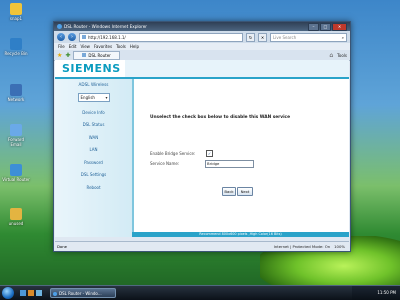 The image size is (400, 300). Describe the element at coordinates (229, 164) in the screenshot. I see `service-name-input: Bridge` at that location.